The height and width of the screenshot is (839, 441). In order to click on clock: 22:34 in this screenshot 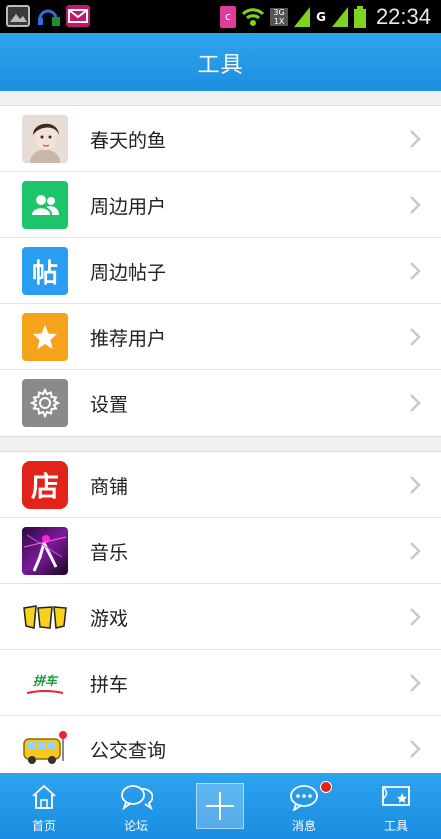, I will do `click(403, 16)`.